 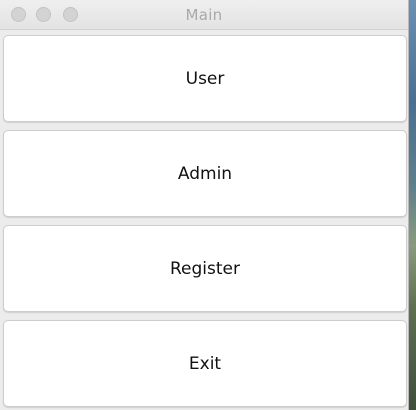 I want to click on register-button-label: Register, so click(x=205, y=268).